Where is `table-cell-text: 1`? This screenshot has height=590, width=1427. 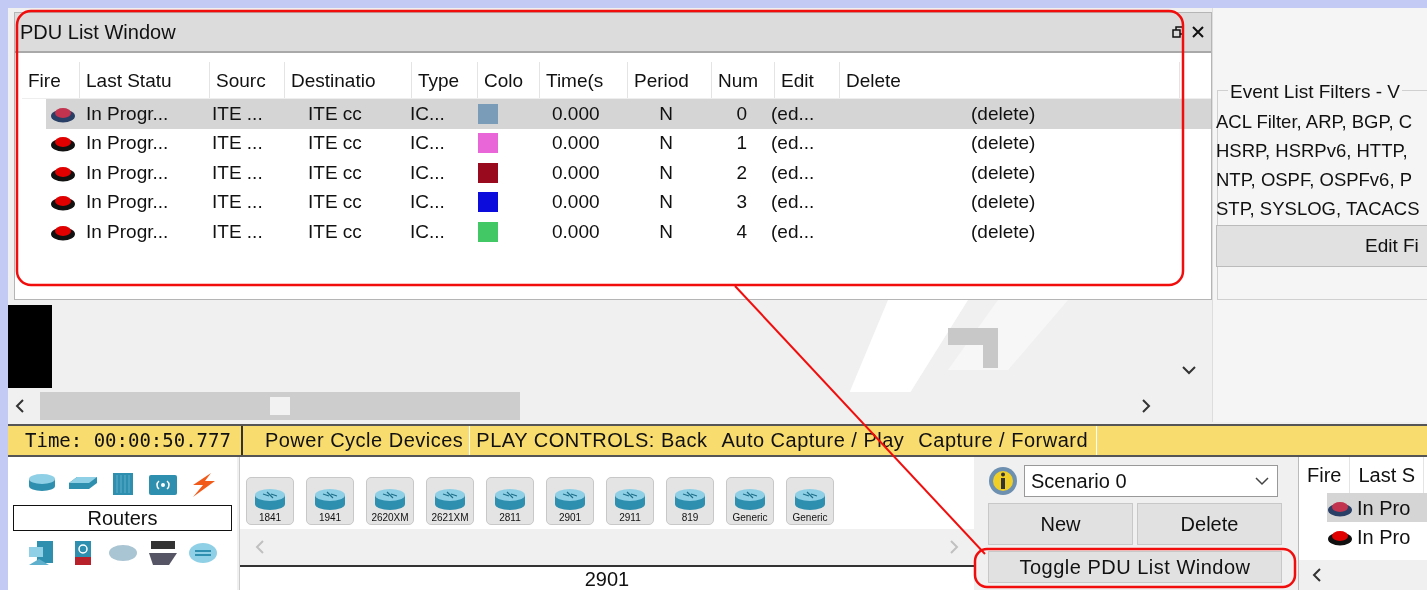
table-cell-text: 1 is located at coordinates (741, 143).